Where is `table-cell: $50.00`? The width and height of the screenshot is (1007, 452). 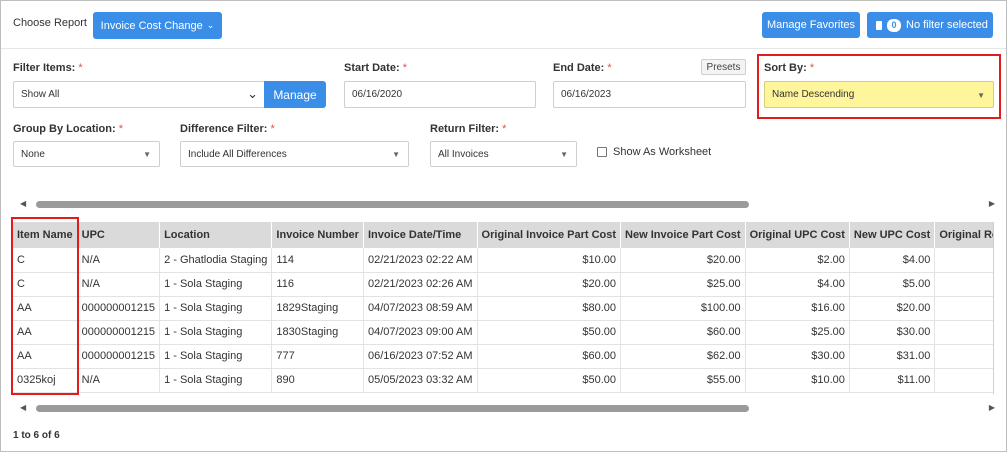 table-cell: $50.00 is located at coordinates (549, 380).